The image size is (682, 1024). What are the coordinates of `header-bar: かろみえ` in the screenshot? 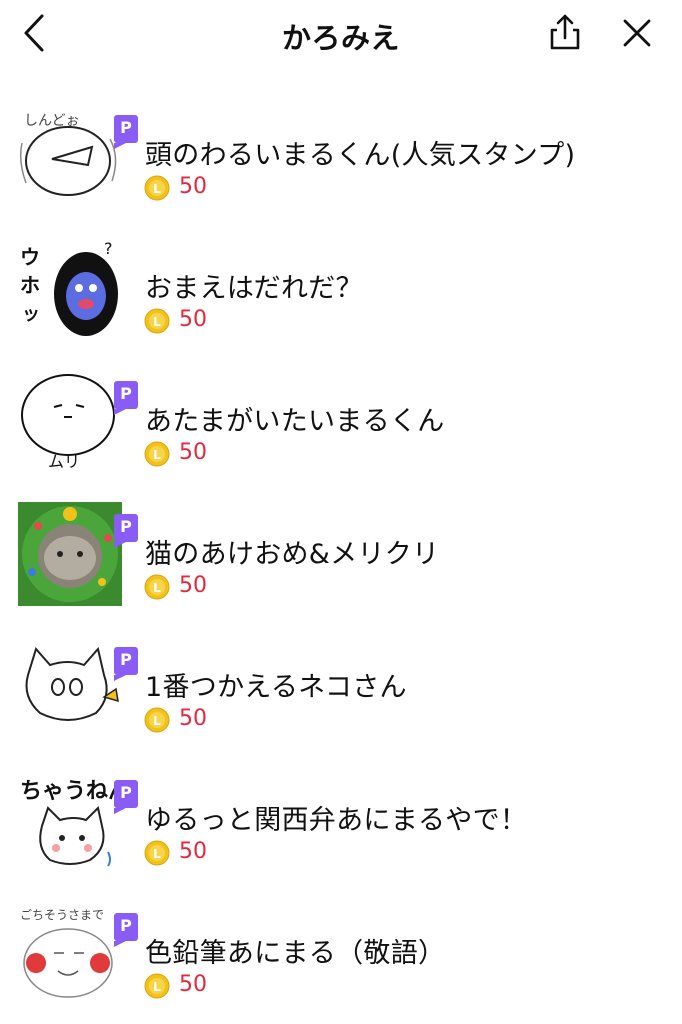 It's located at (341, 33).